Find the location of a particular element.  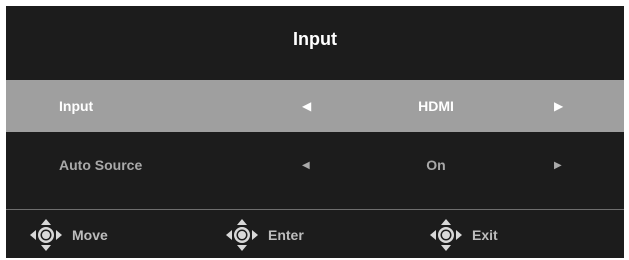

dpad-exit-icon is located at coordinates (446, 235).